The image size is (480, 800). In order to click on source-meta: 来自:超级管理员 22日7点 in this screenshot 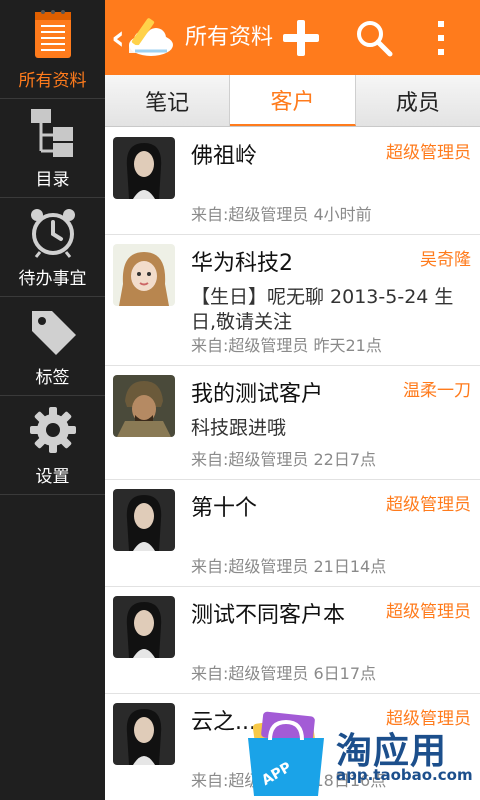, I will do `click(284, 459)`.